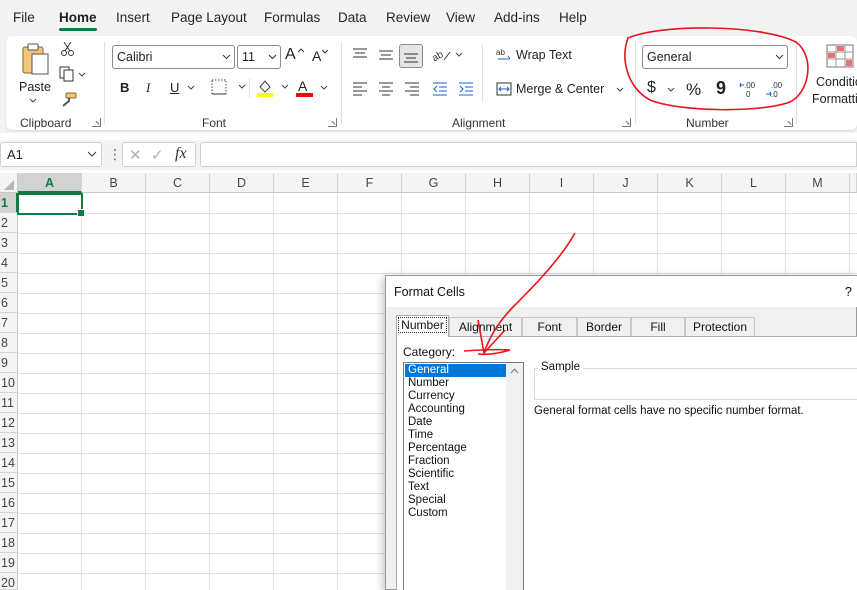 The image size is (857, 590). What do you see at coordinates (370, 183) in the screenshot?
I see `column-header-f: F` at bounding box center [370, 183].